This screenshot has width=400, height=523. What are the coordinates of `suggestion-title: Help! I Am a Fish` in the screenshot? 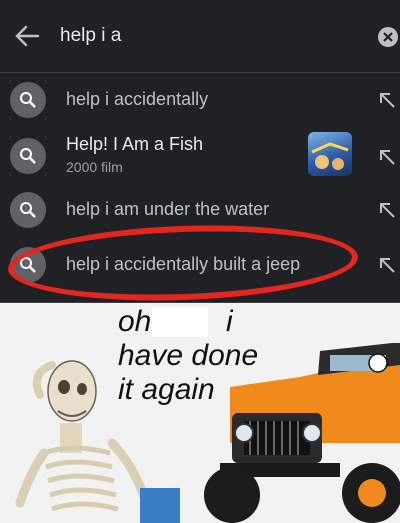 It's located at (135, 144).